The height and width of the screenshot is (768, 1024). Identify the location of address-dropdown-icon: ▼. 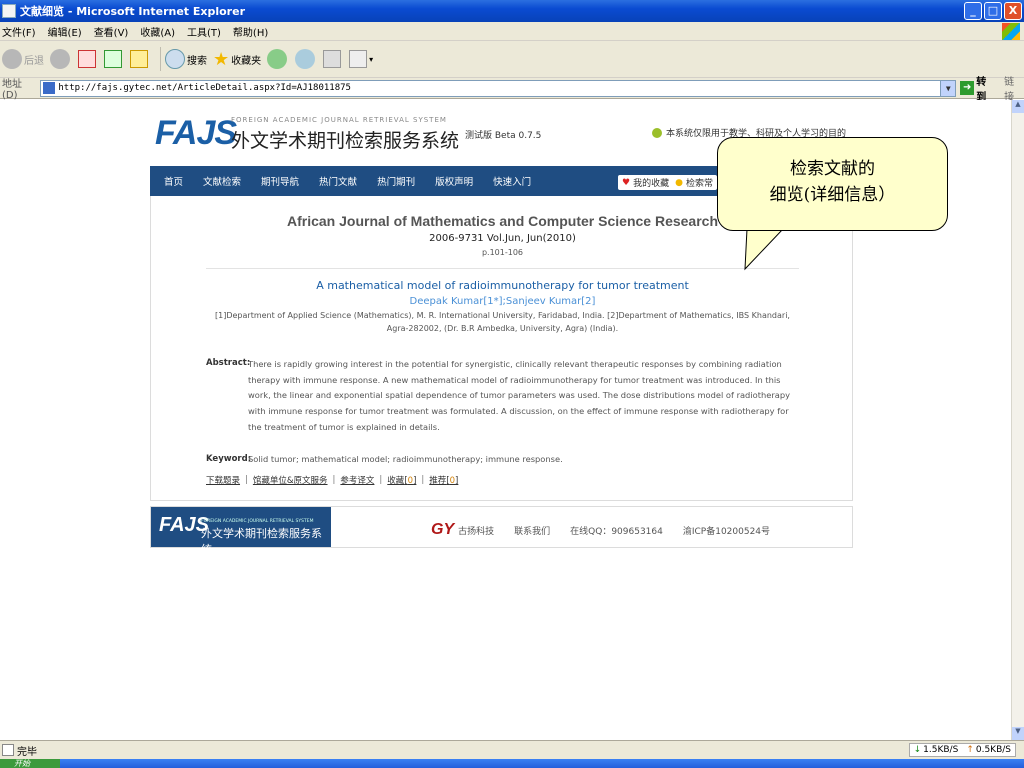
(948, 88).